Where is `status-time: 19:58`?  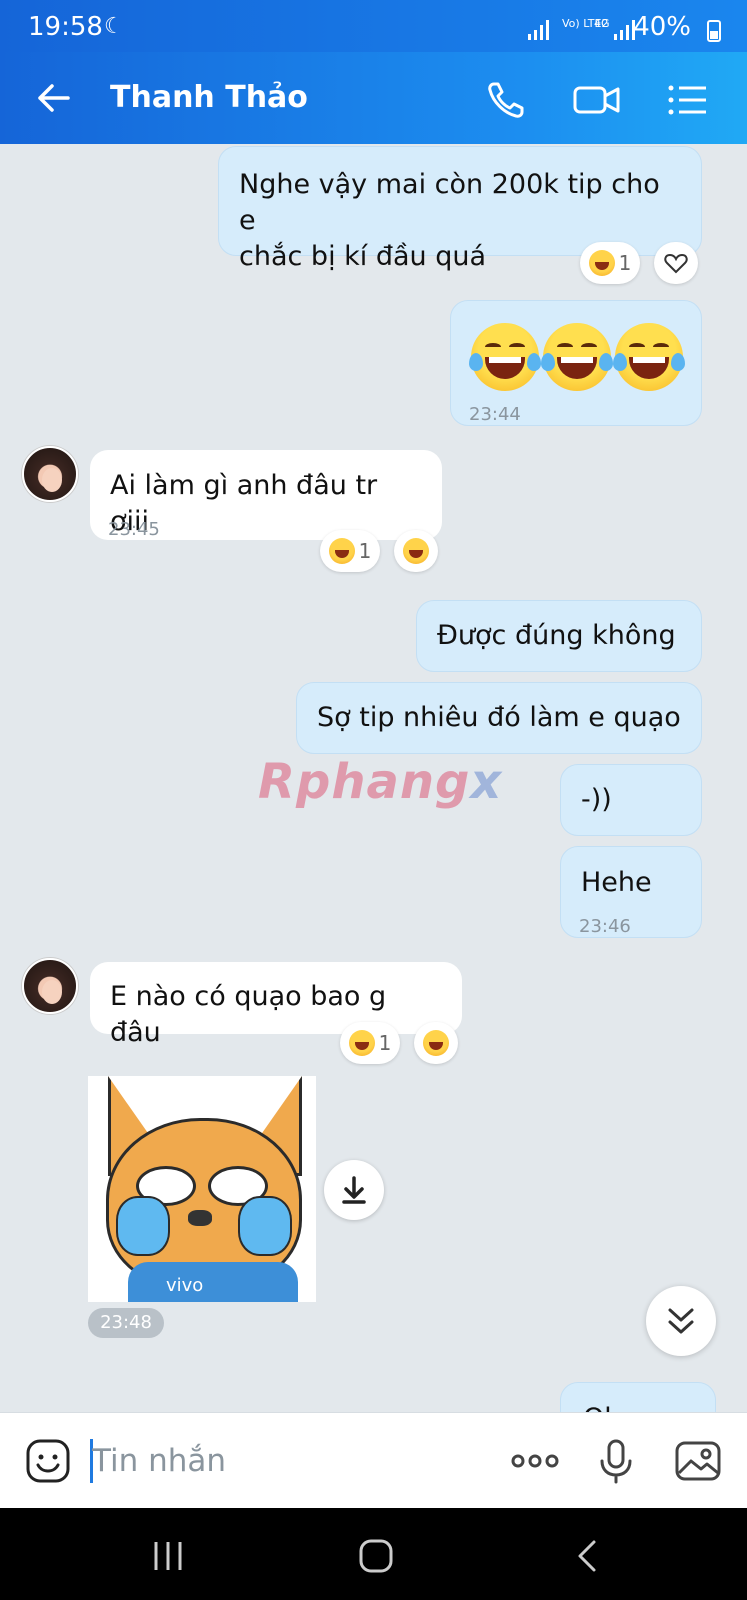 status-time: 19:58 is located at coordinates (65, 27).